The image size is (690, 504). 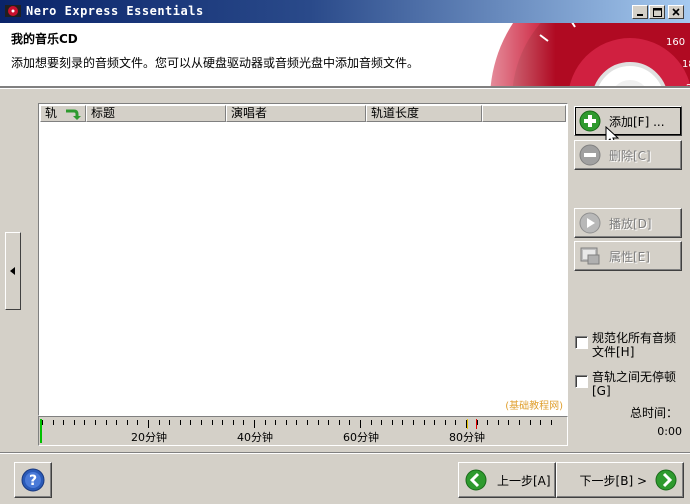 I want to click on help-button: ?, so click(x=33, y=480).